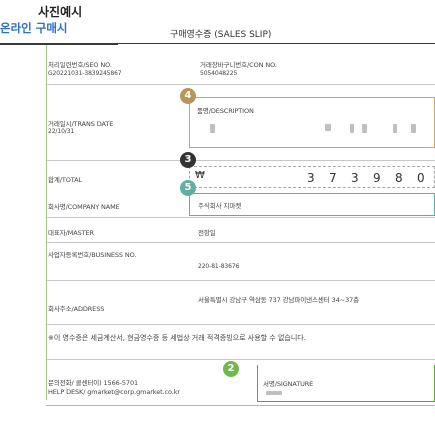 The width and height of the screenshot is (435, 421). Describe the element at coordinates (369, 178) in the screenshot. I see `total-amount: 3 7 3 9 8 0` at that location.